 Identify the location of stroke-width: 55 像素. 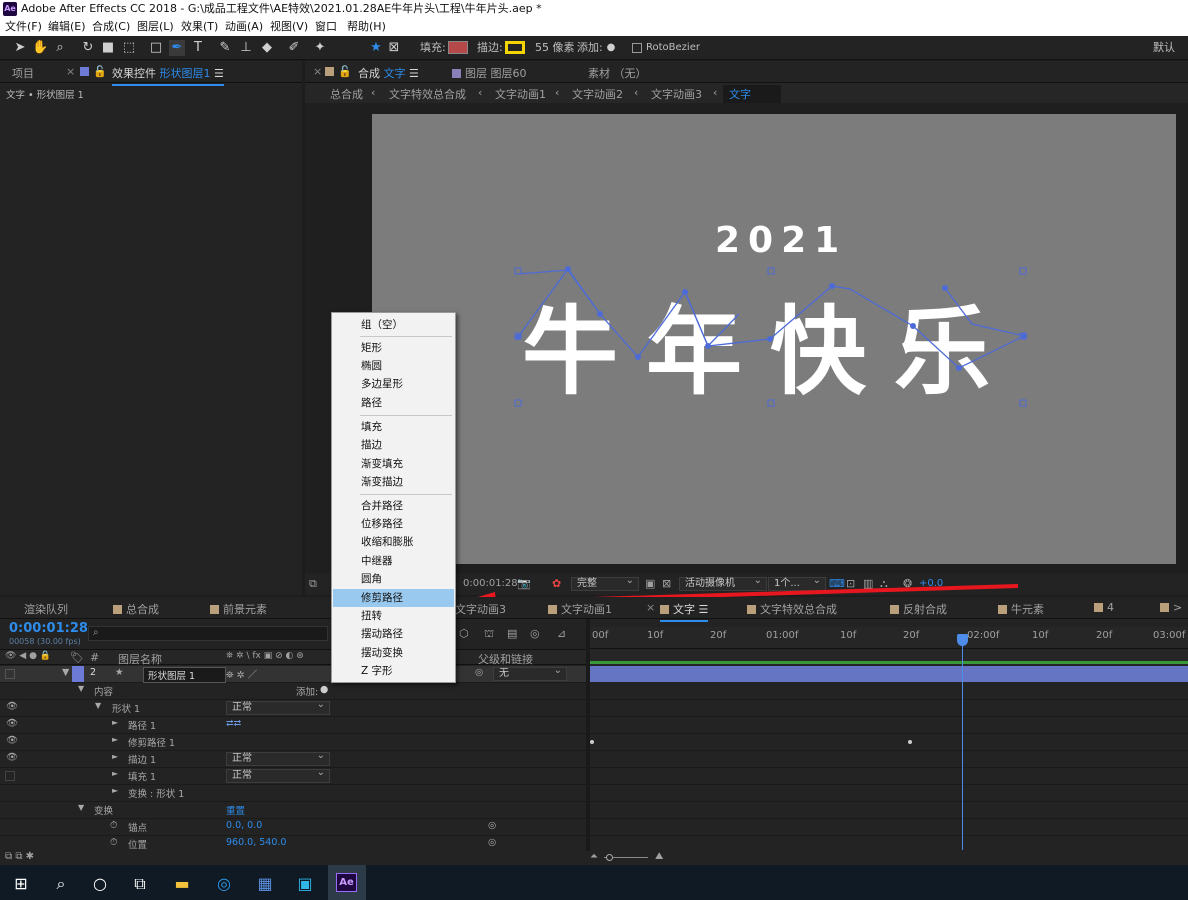
(555, 48).